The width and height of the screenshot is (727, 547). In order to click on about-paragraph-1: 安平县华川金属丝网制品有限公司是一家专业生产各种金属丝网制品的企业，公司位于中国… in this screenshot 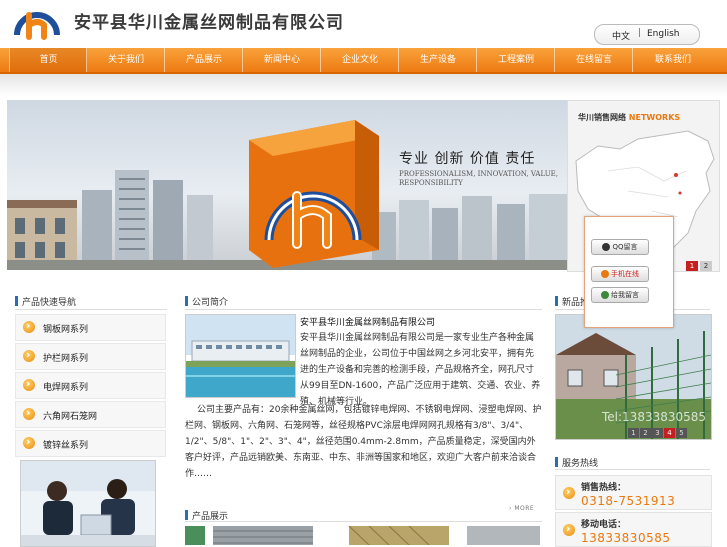, I will do `click(420, 370)`.